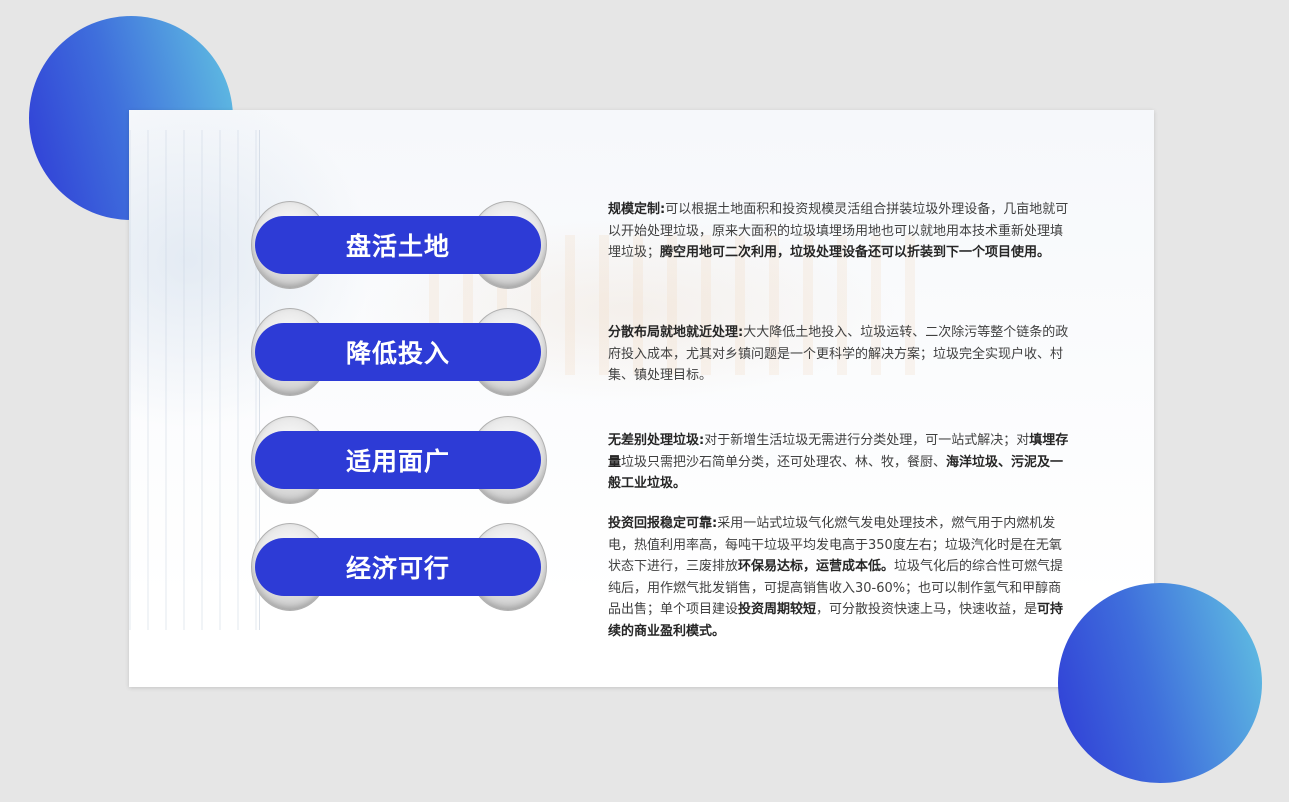 The image size is (1289, 802). What do you see at coordinates (855, 252) in the screenshot?
I see `desc-bold-segment: 腾空用地可二次利用，垃圾处理设备还可以折装到下一个项目使用。` at bounding box center [855, 252].